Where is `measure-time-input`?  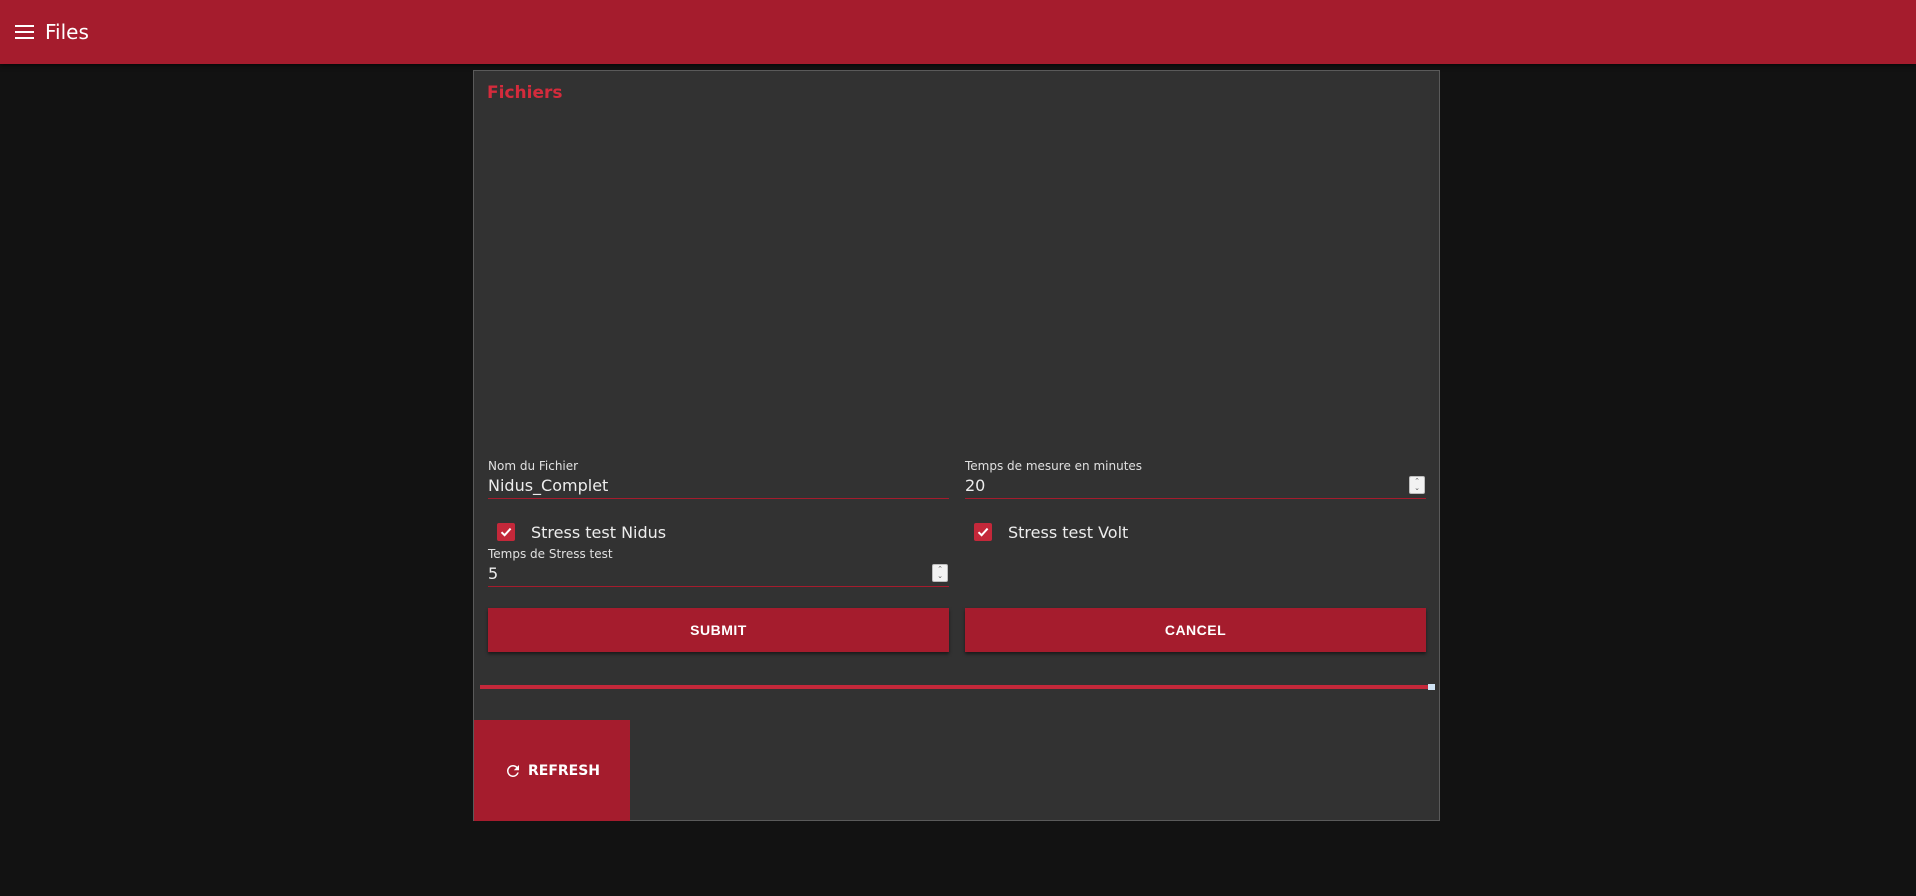 measure-time-input is located at coordinates (1175, 485).